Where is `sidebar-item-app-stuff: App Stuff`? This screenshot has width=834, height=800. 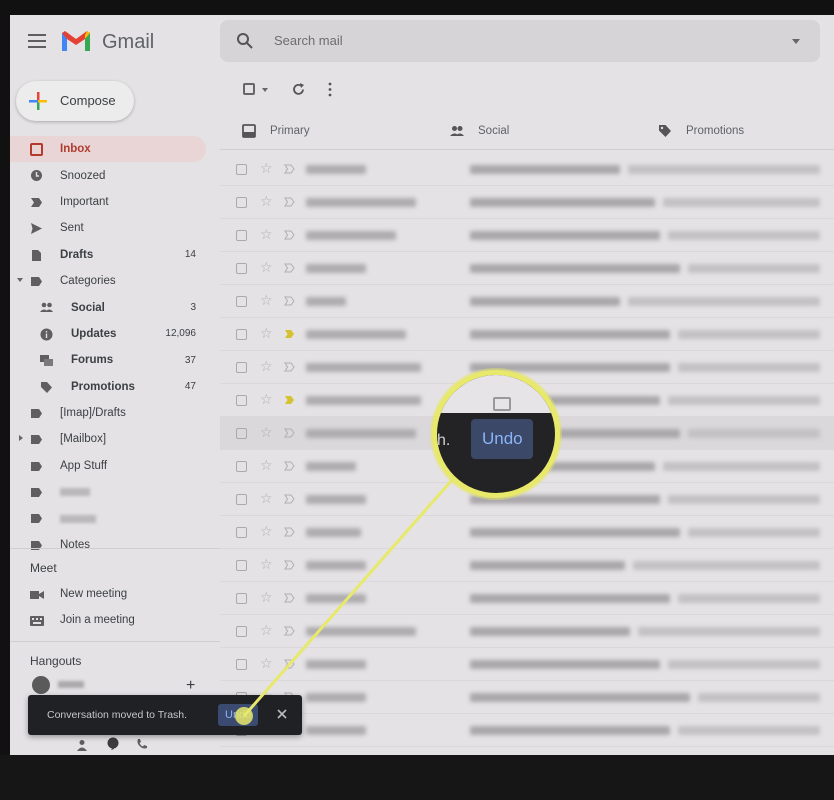
sidebar-item-app-stuff: App Stuff is located at coordinates (115, 466).